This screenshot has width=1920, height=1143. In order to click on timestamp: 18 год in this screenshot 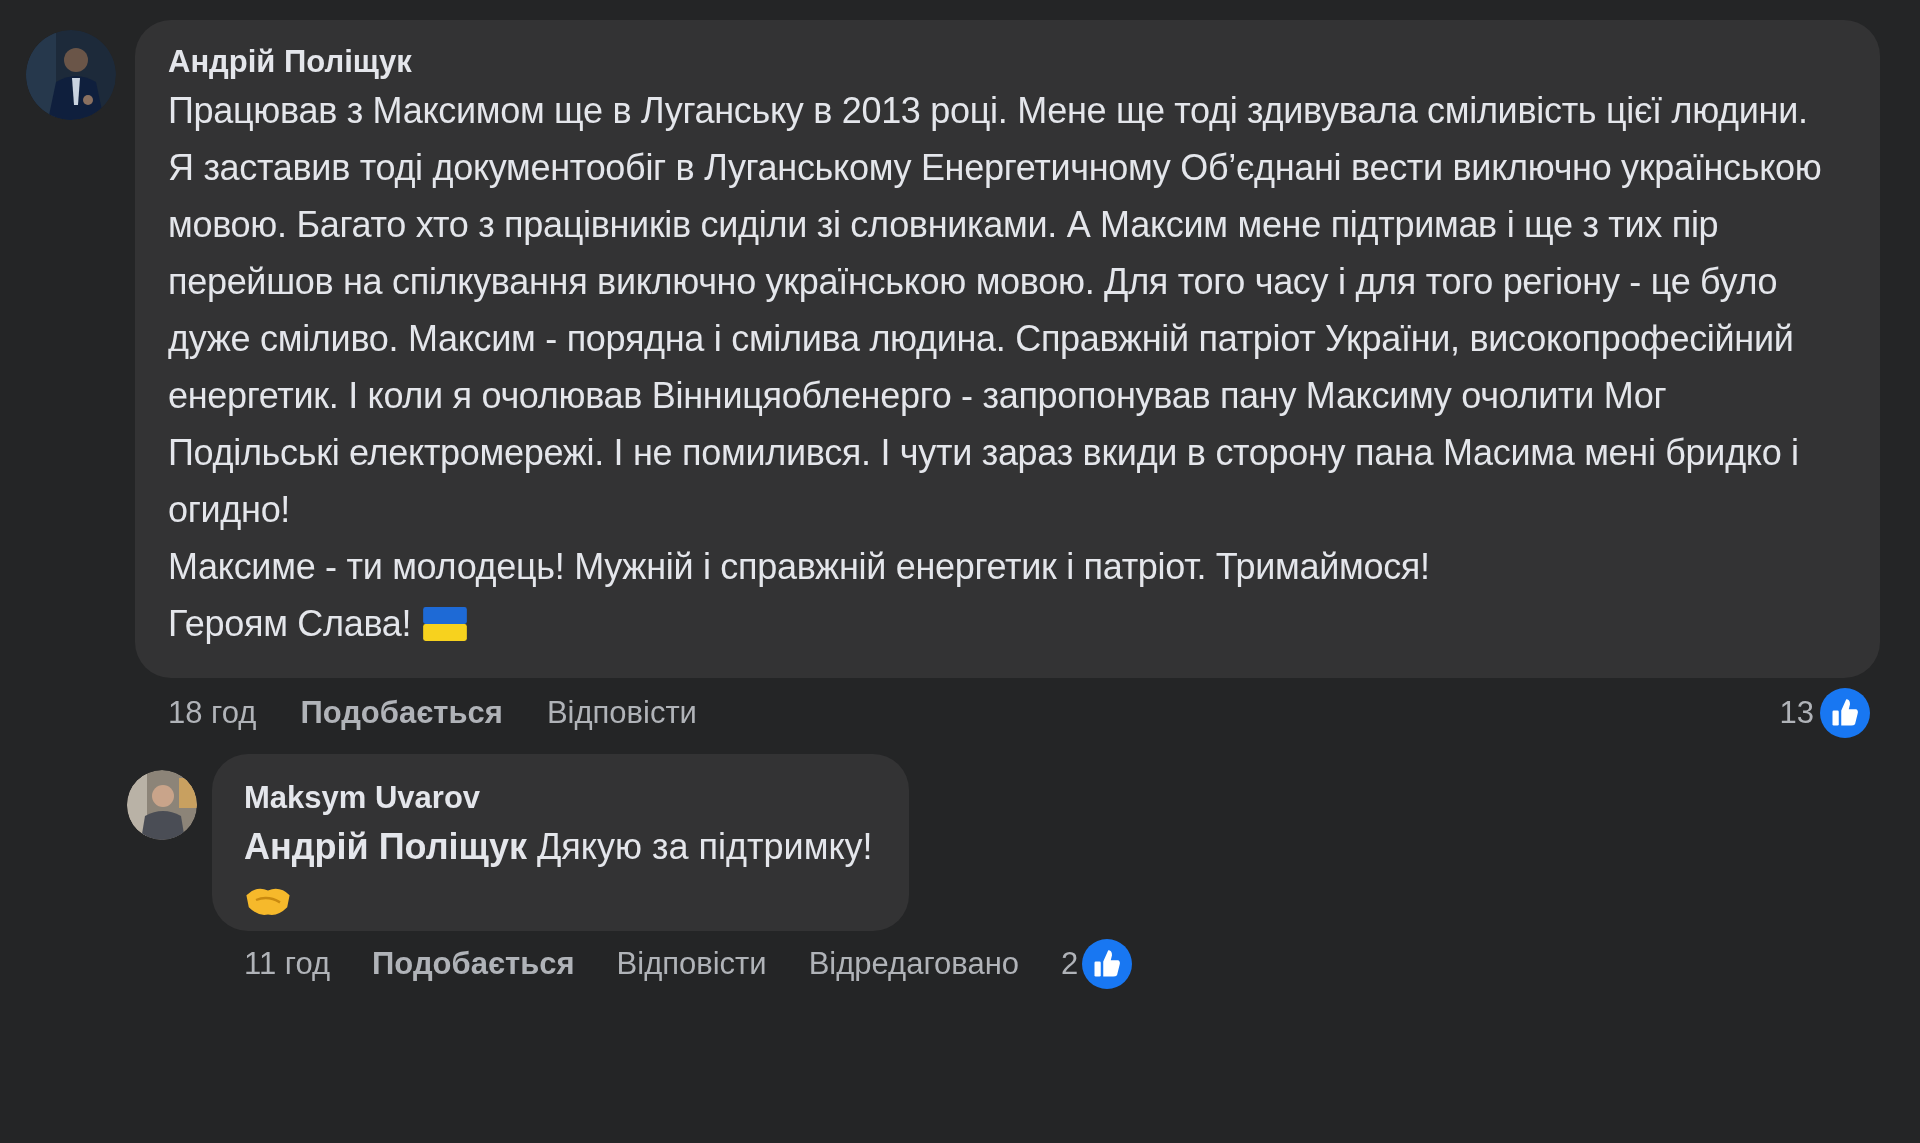, I will do `click(212, 713)`.